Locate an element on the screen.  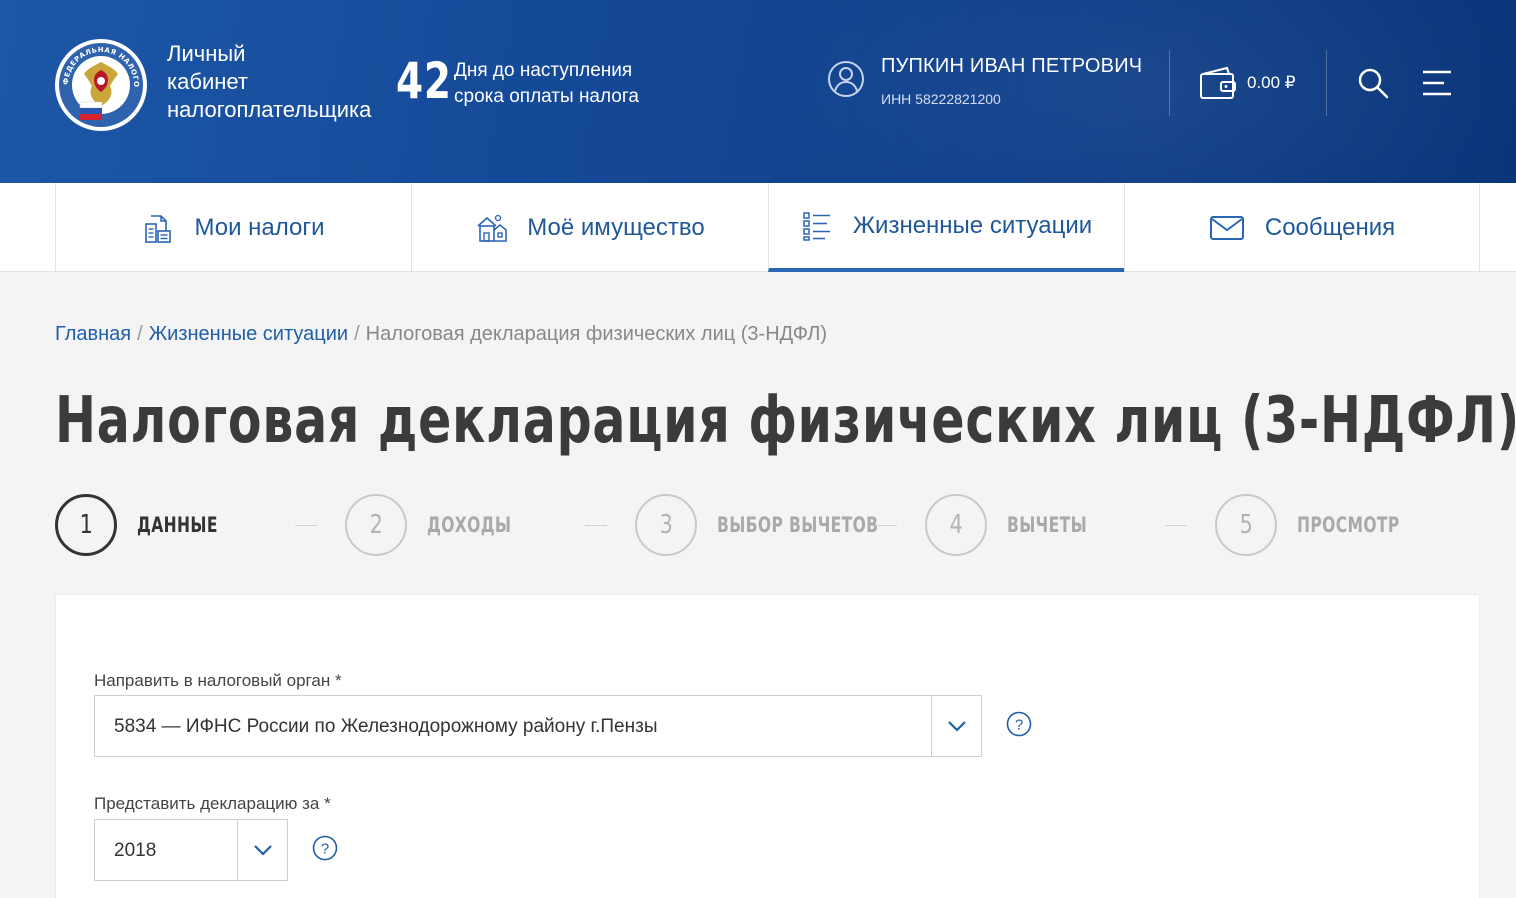
year-dropdown-button is located at coordinates (262, 850).